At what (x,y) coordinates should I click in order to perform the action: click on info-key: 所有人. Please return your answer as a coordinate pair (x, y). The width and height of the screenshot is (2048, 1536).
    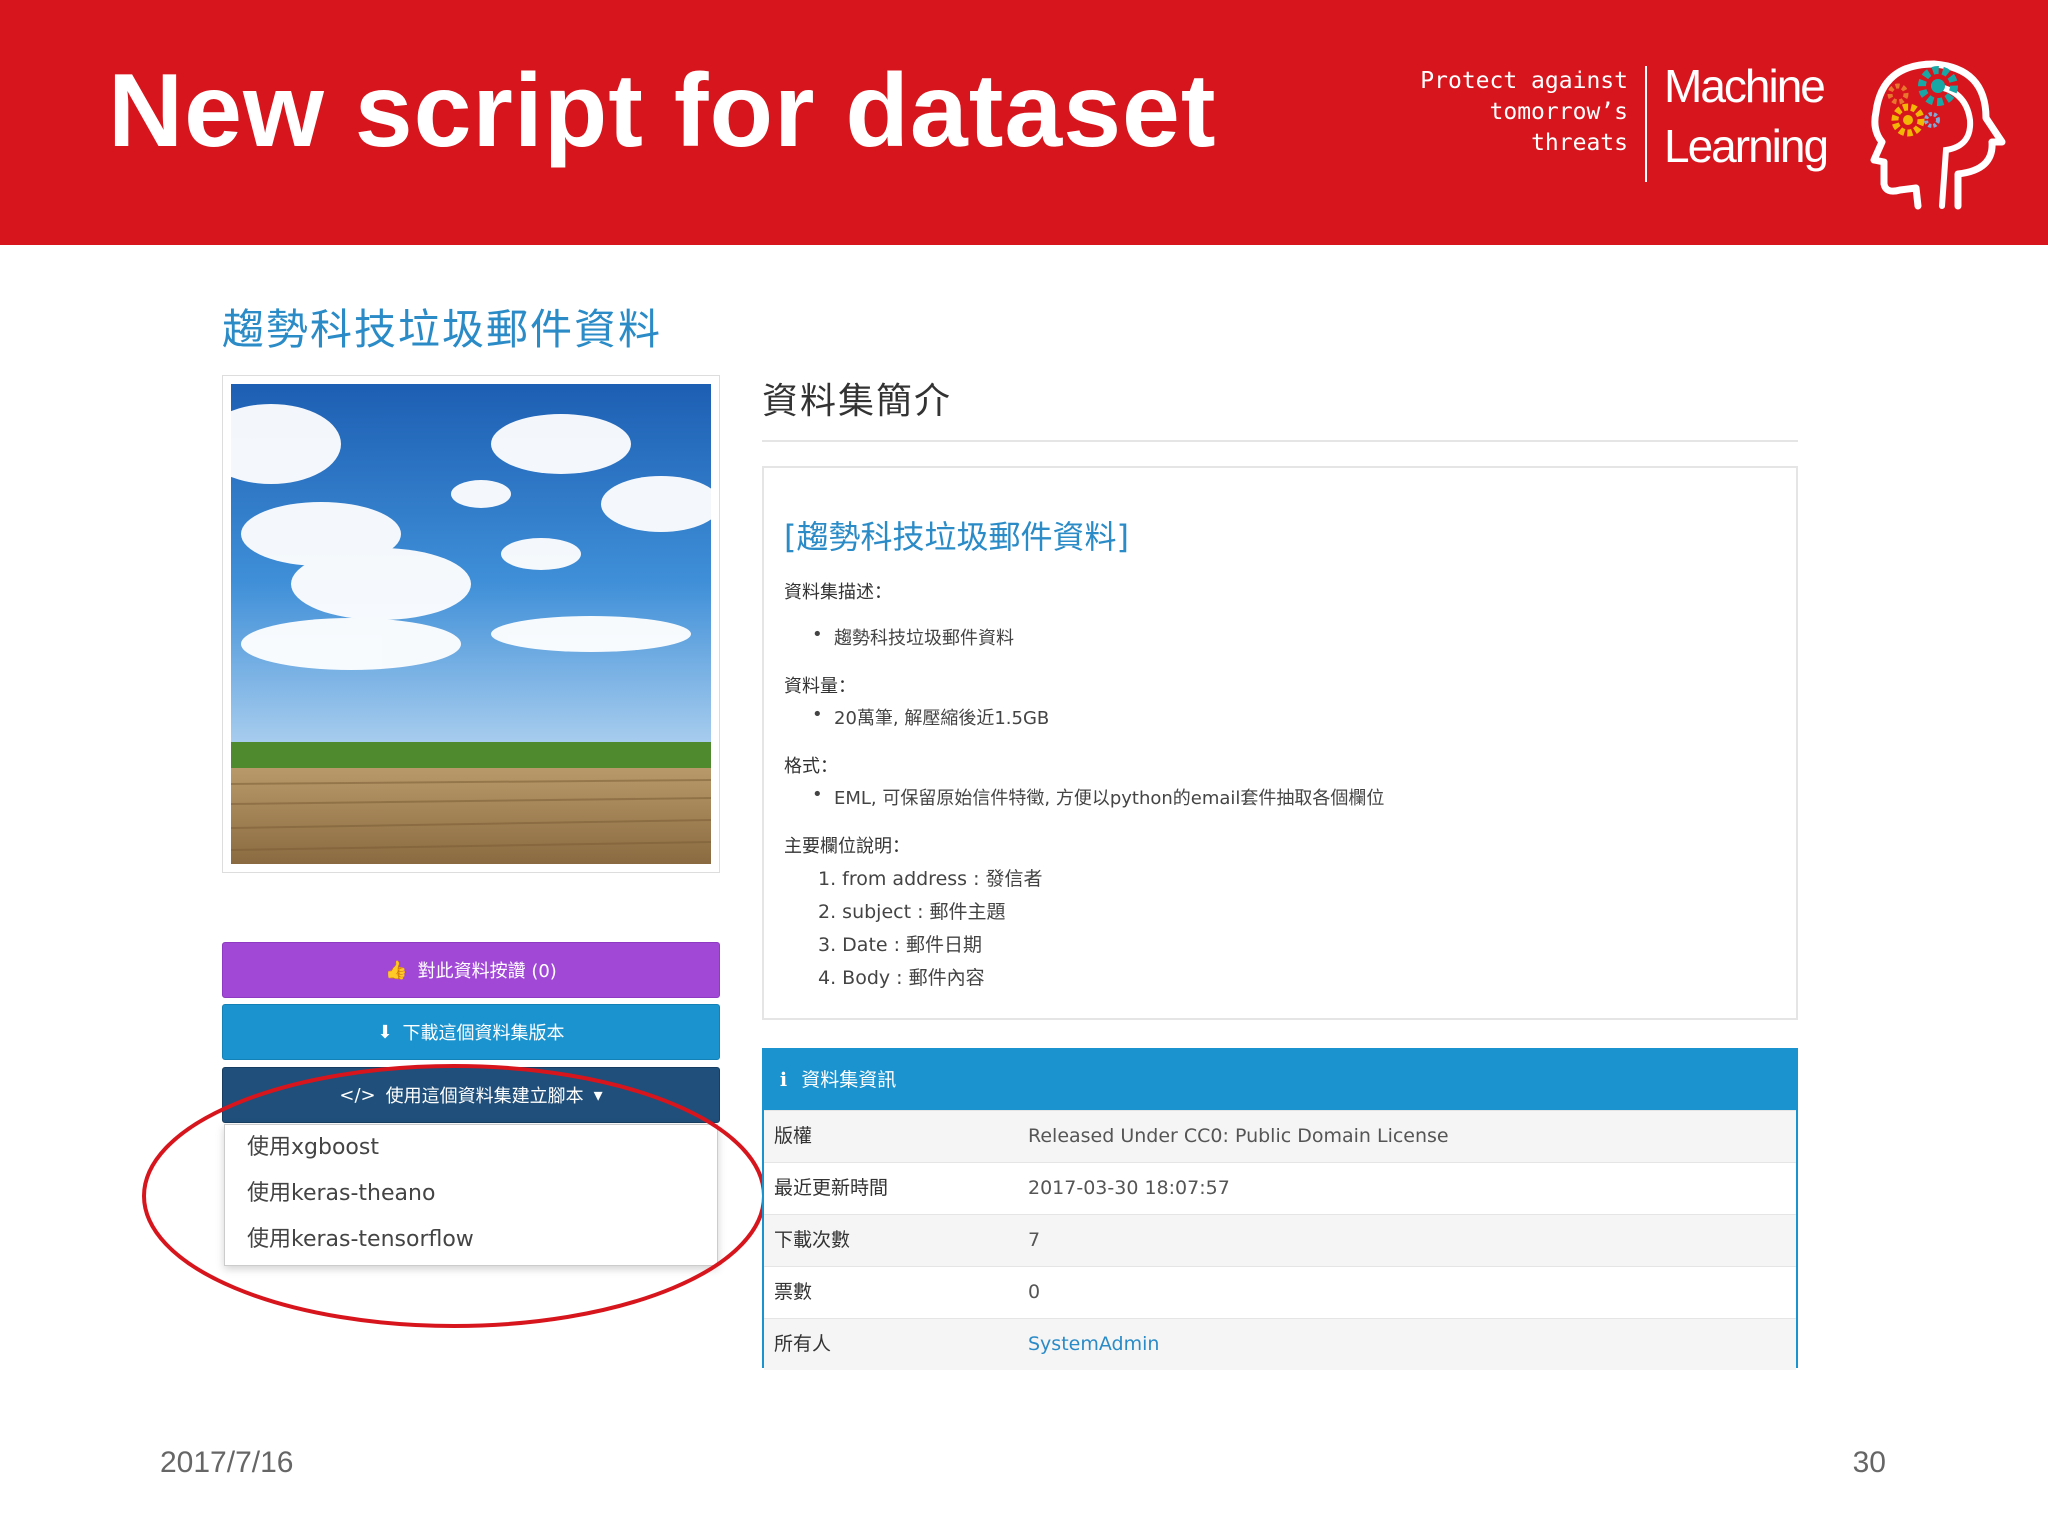
    Looking at the image, I should click on (803, 1344).